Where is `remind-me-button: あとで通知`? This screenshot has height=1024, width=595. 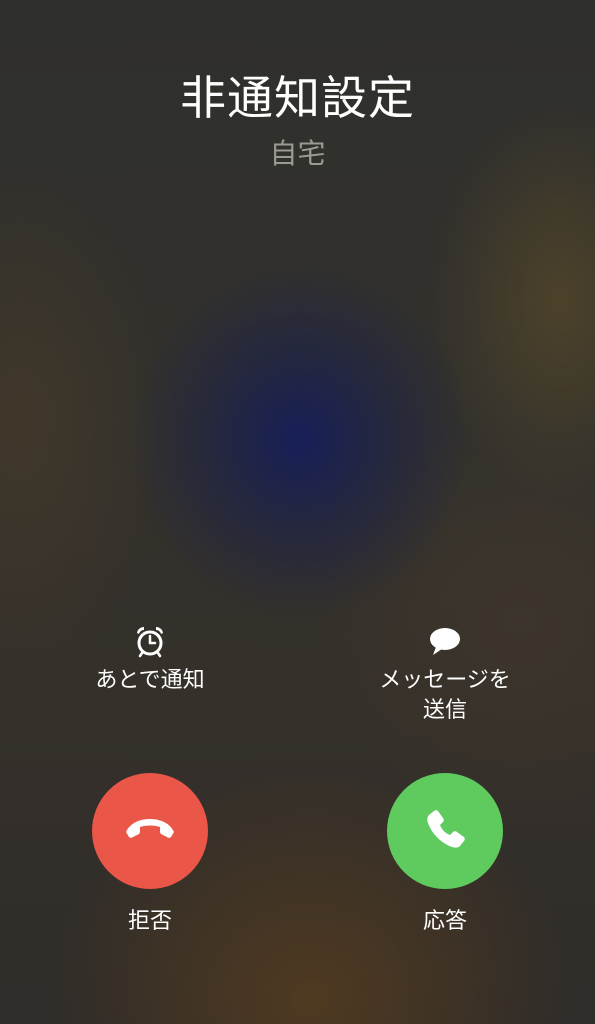
remind-me-button: あとで通知 is located at coordinates (150, 660).